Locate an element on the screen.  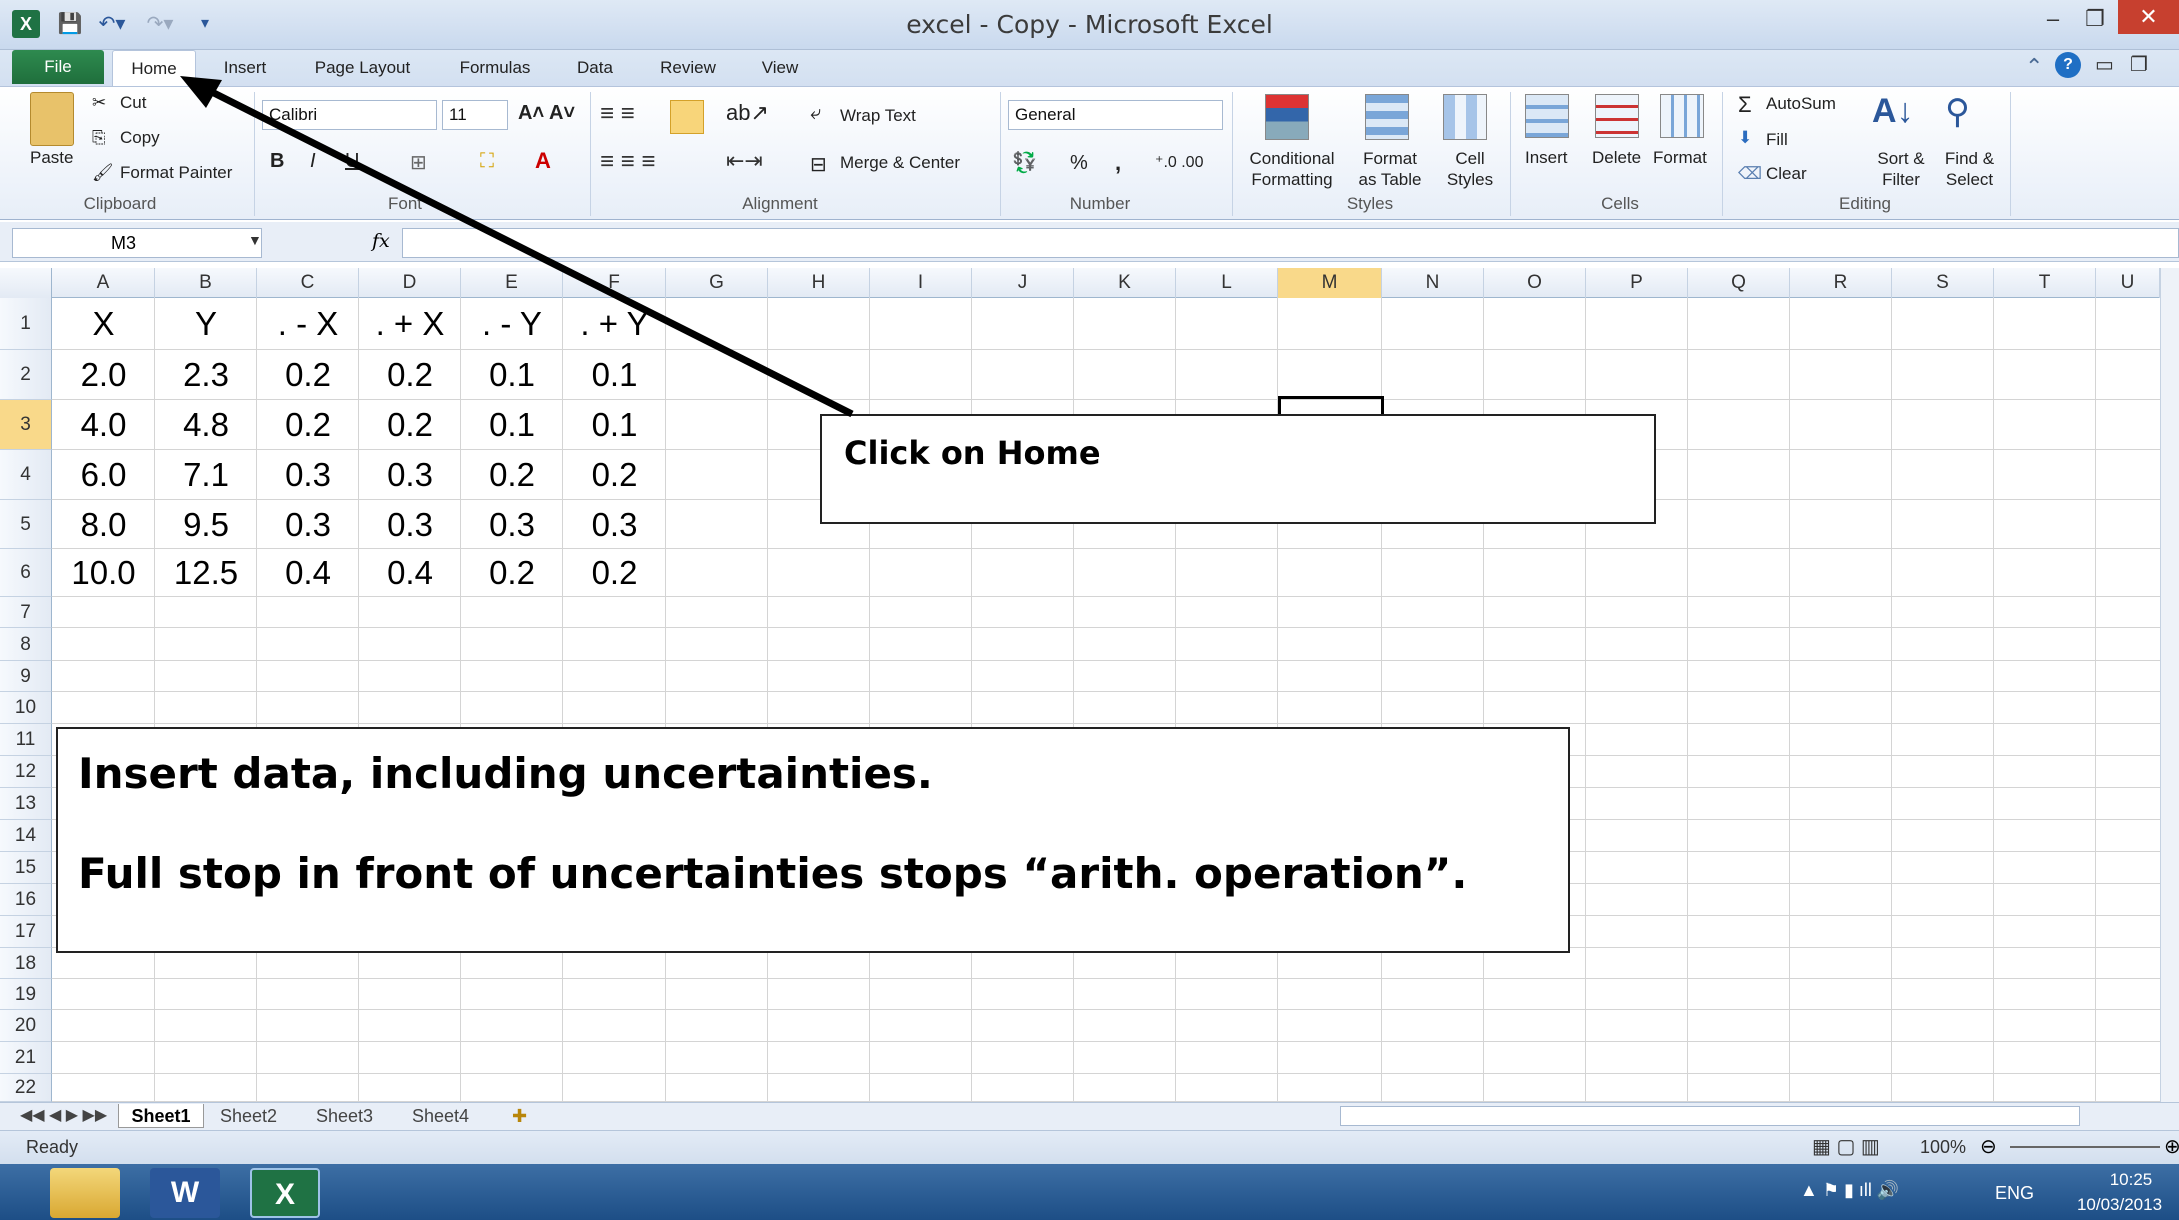
zoom-in-icon: ⊕ is located at coordinates (2171, 1146).